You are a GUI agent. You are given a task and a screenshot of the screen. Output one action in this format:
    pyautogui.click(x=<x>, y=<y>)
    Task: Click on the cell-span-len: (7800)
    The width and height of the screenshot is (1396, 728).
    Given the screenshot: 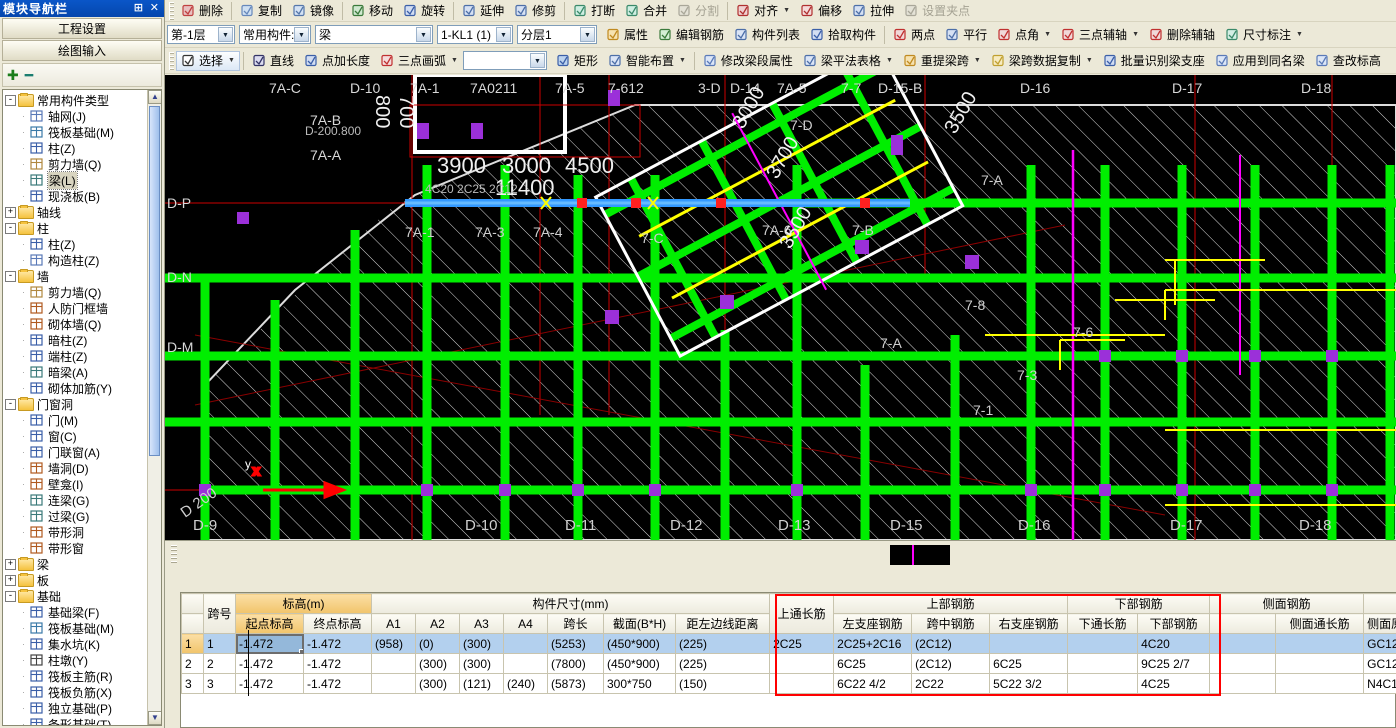 What is the action you would take?
    pyautogui.click(x=575, y=663)
    